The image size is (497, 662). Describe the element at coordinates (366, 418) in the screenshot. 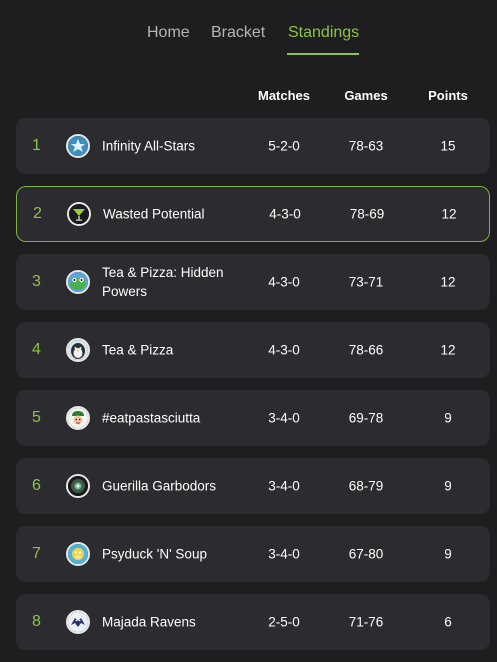

I see `games-value: 69-78` at that location.